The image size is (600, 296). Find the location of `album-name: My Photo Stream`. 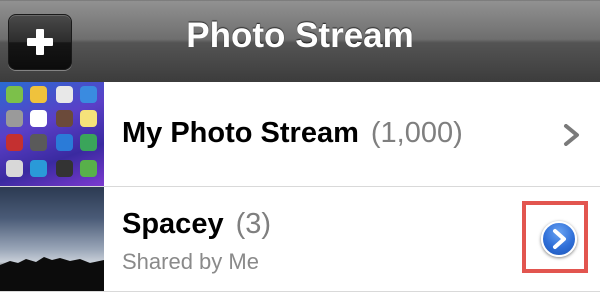

album-name: My Photo Stream is located at coordinates (240, 133).